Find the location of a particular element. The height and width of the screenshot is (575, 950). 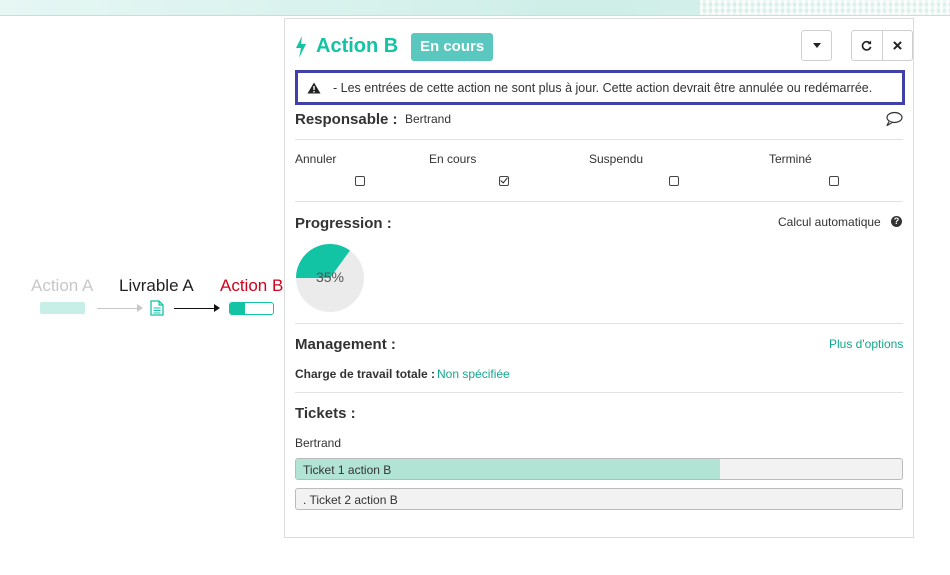

dropdown-button is located at coordinates (816, 45).